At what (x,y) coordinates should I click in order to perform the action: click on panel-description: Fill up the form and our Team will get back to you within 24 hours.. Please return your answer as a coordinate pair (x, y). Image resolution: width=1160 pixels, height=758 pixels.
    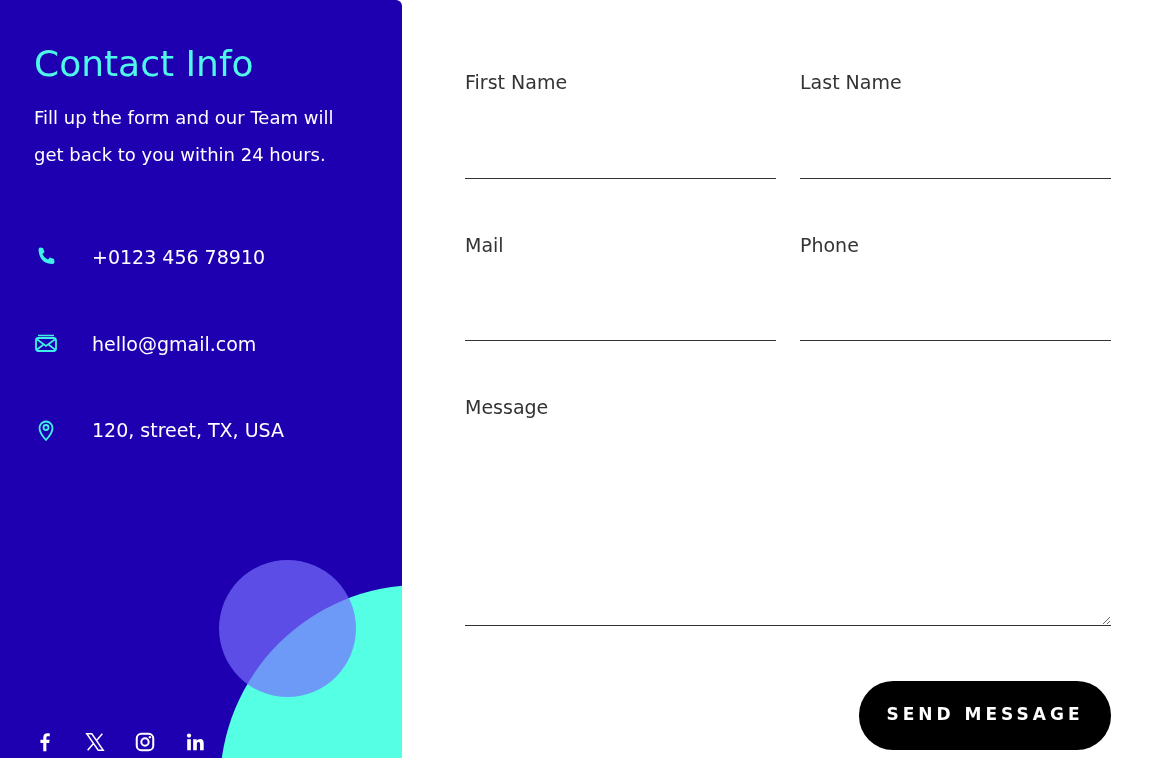
    Looking at the image, I should click on (184, 137).